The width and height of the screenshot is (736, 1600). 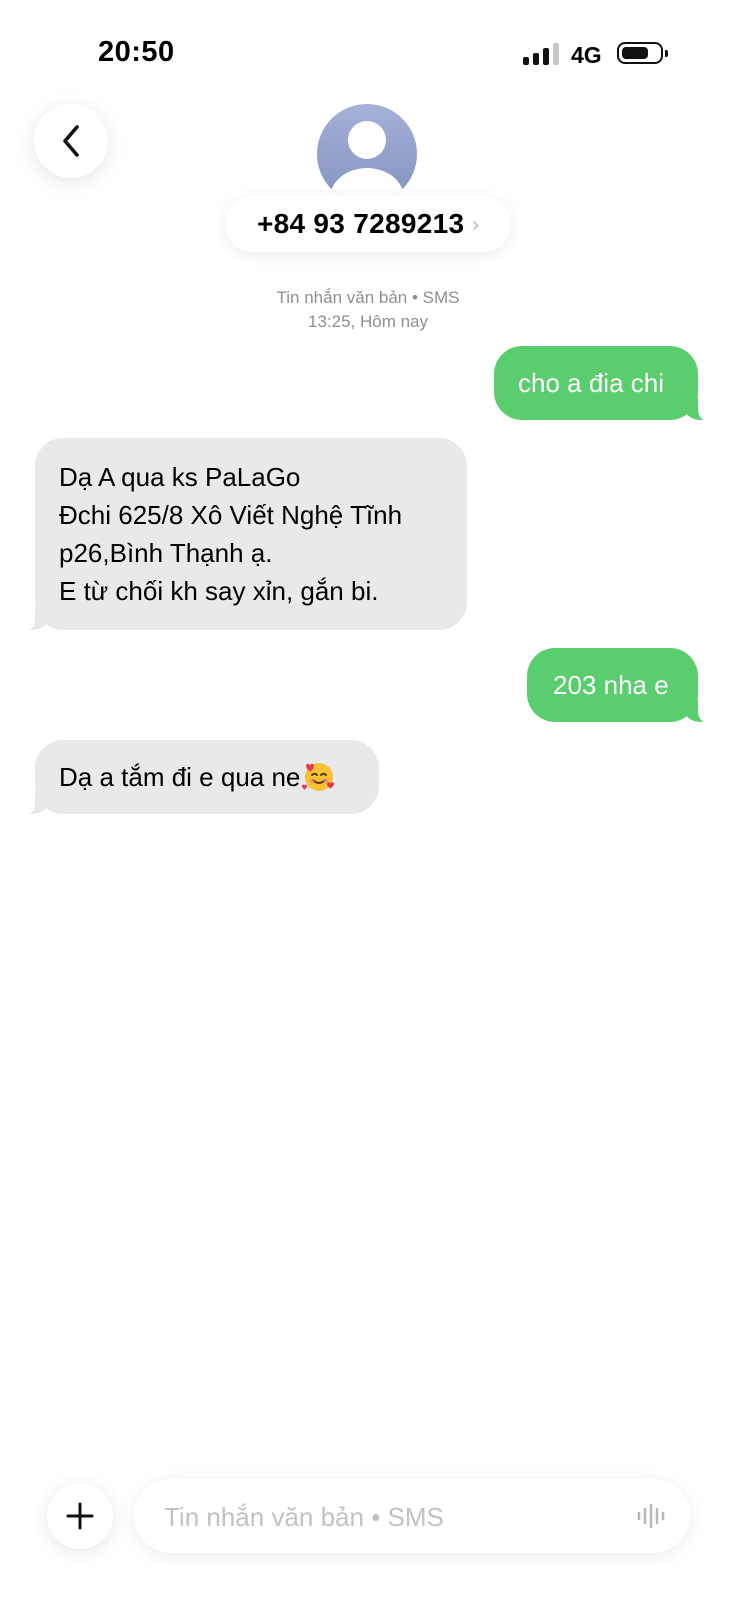 What do you see at coordinates (591, 383) in the screenshot?
I see `message-text: cho a đia chi` at bounding box center [591, 383].